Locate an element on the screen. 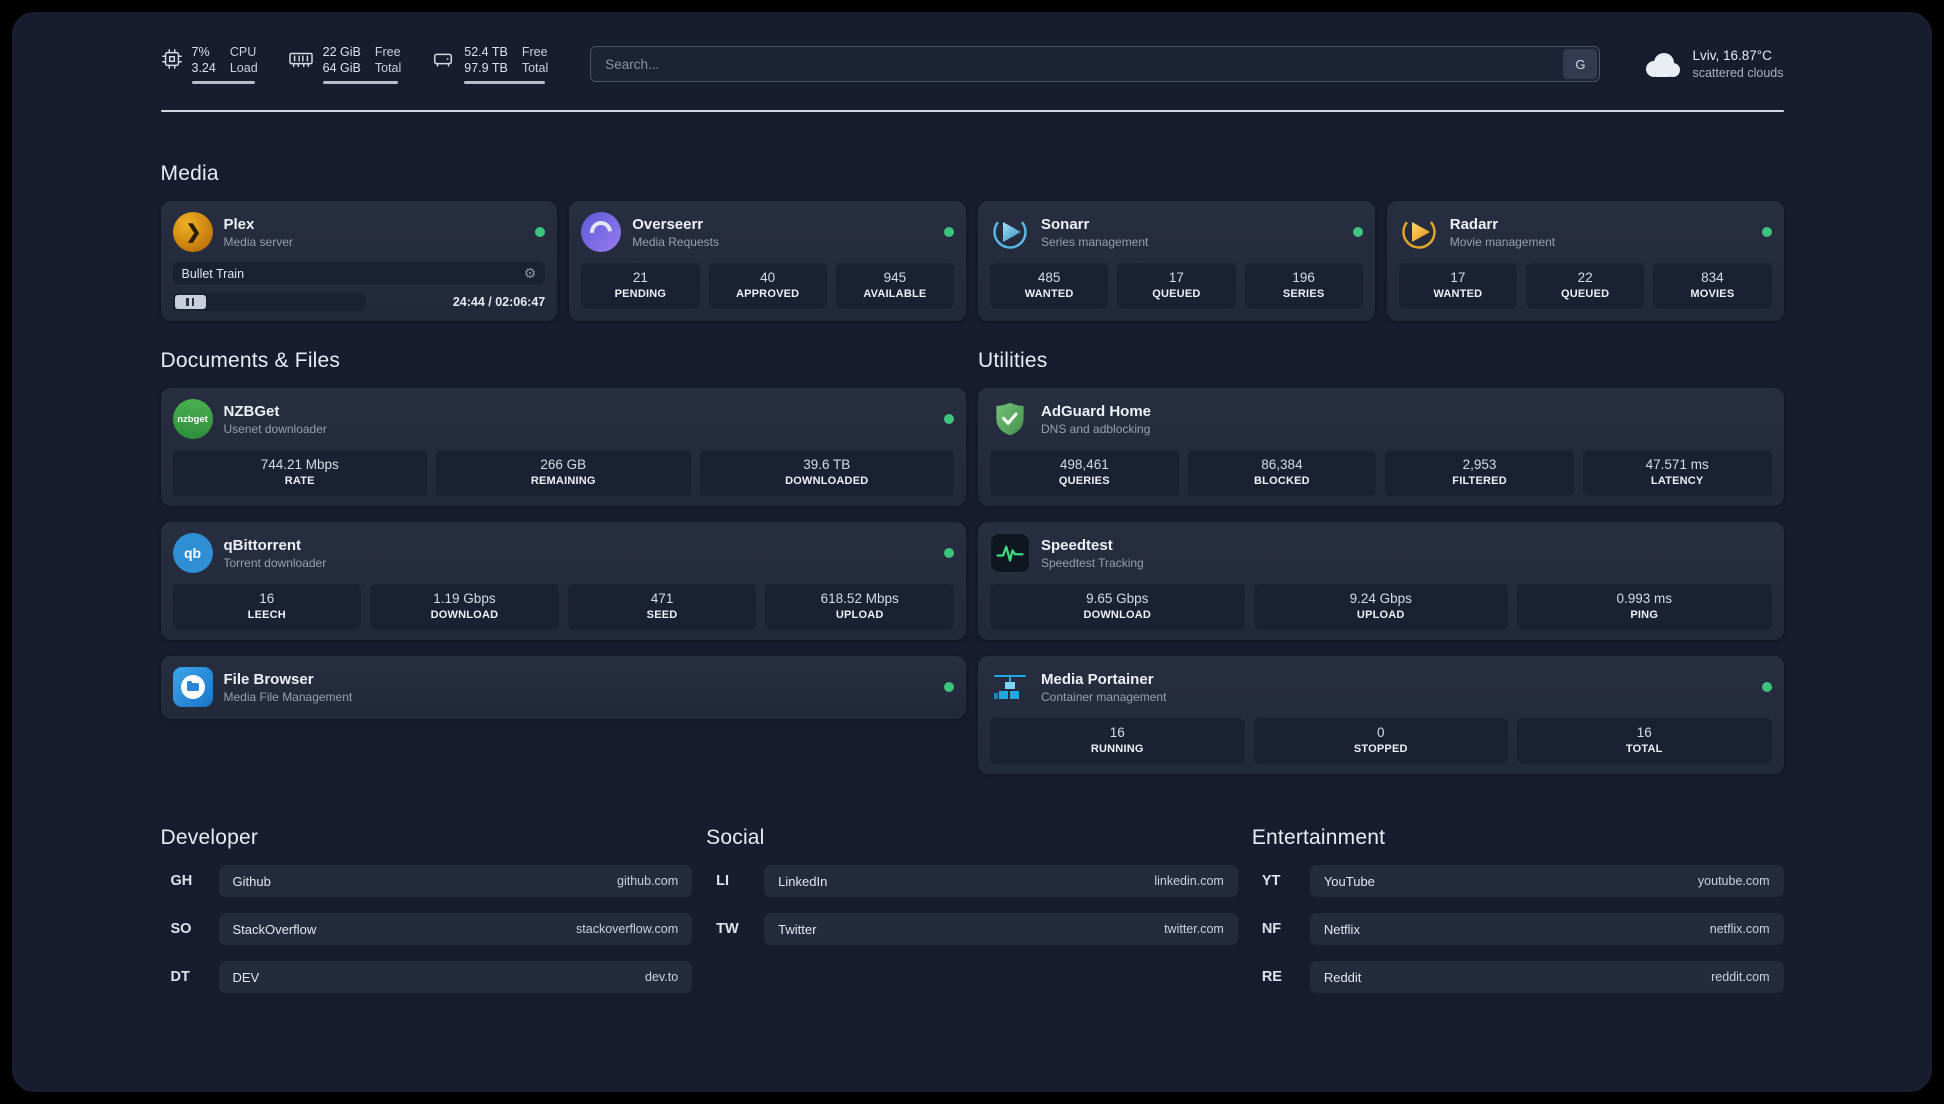 The width and height of the screenshot is (1944, 1104). disk-free-label: Free is located at coordinates (534, 52).